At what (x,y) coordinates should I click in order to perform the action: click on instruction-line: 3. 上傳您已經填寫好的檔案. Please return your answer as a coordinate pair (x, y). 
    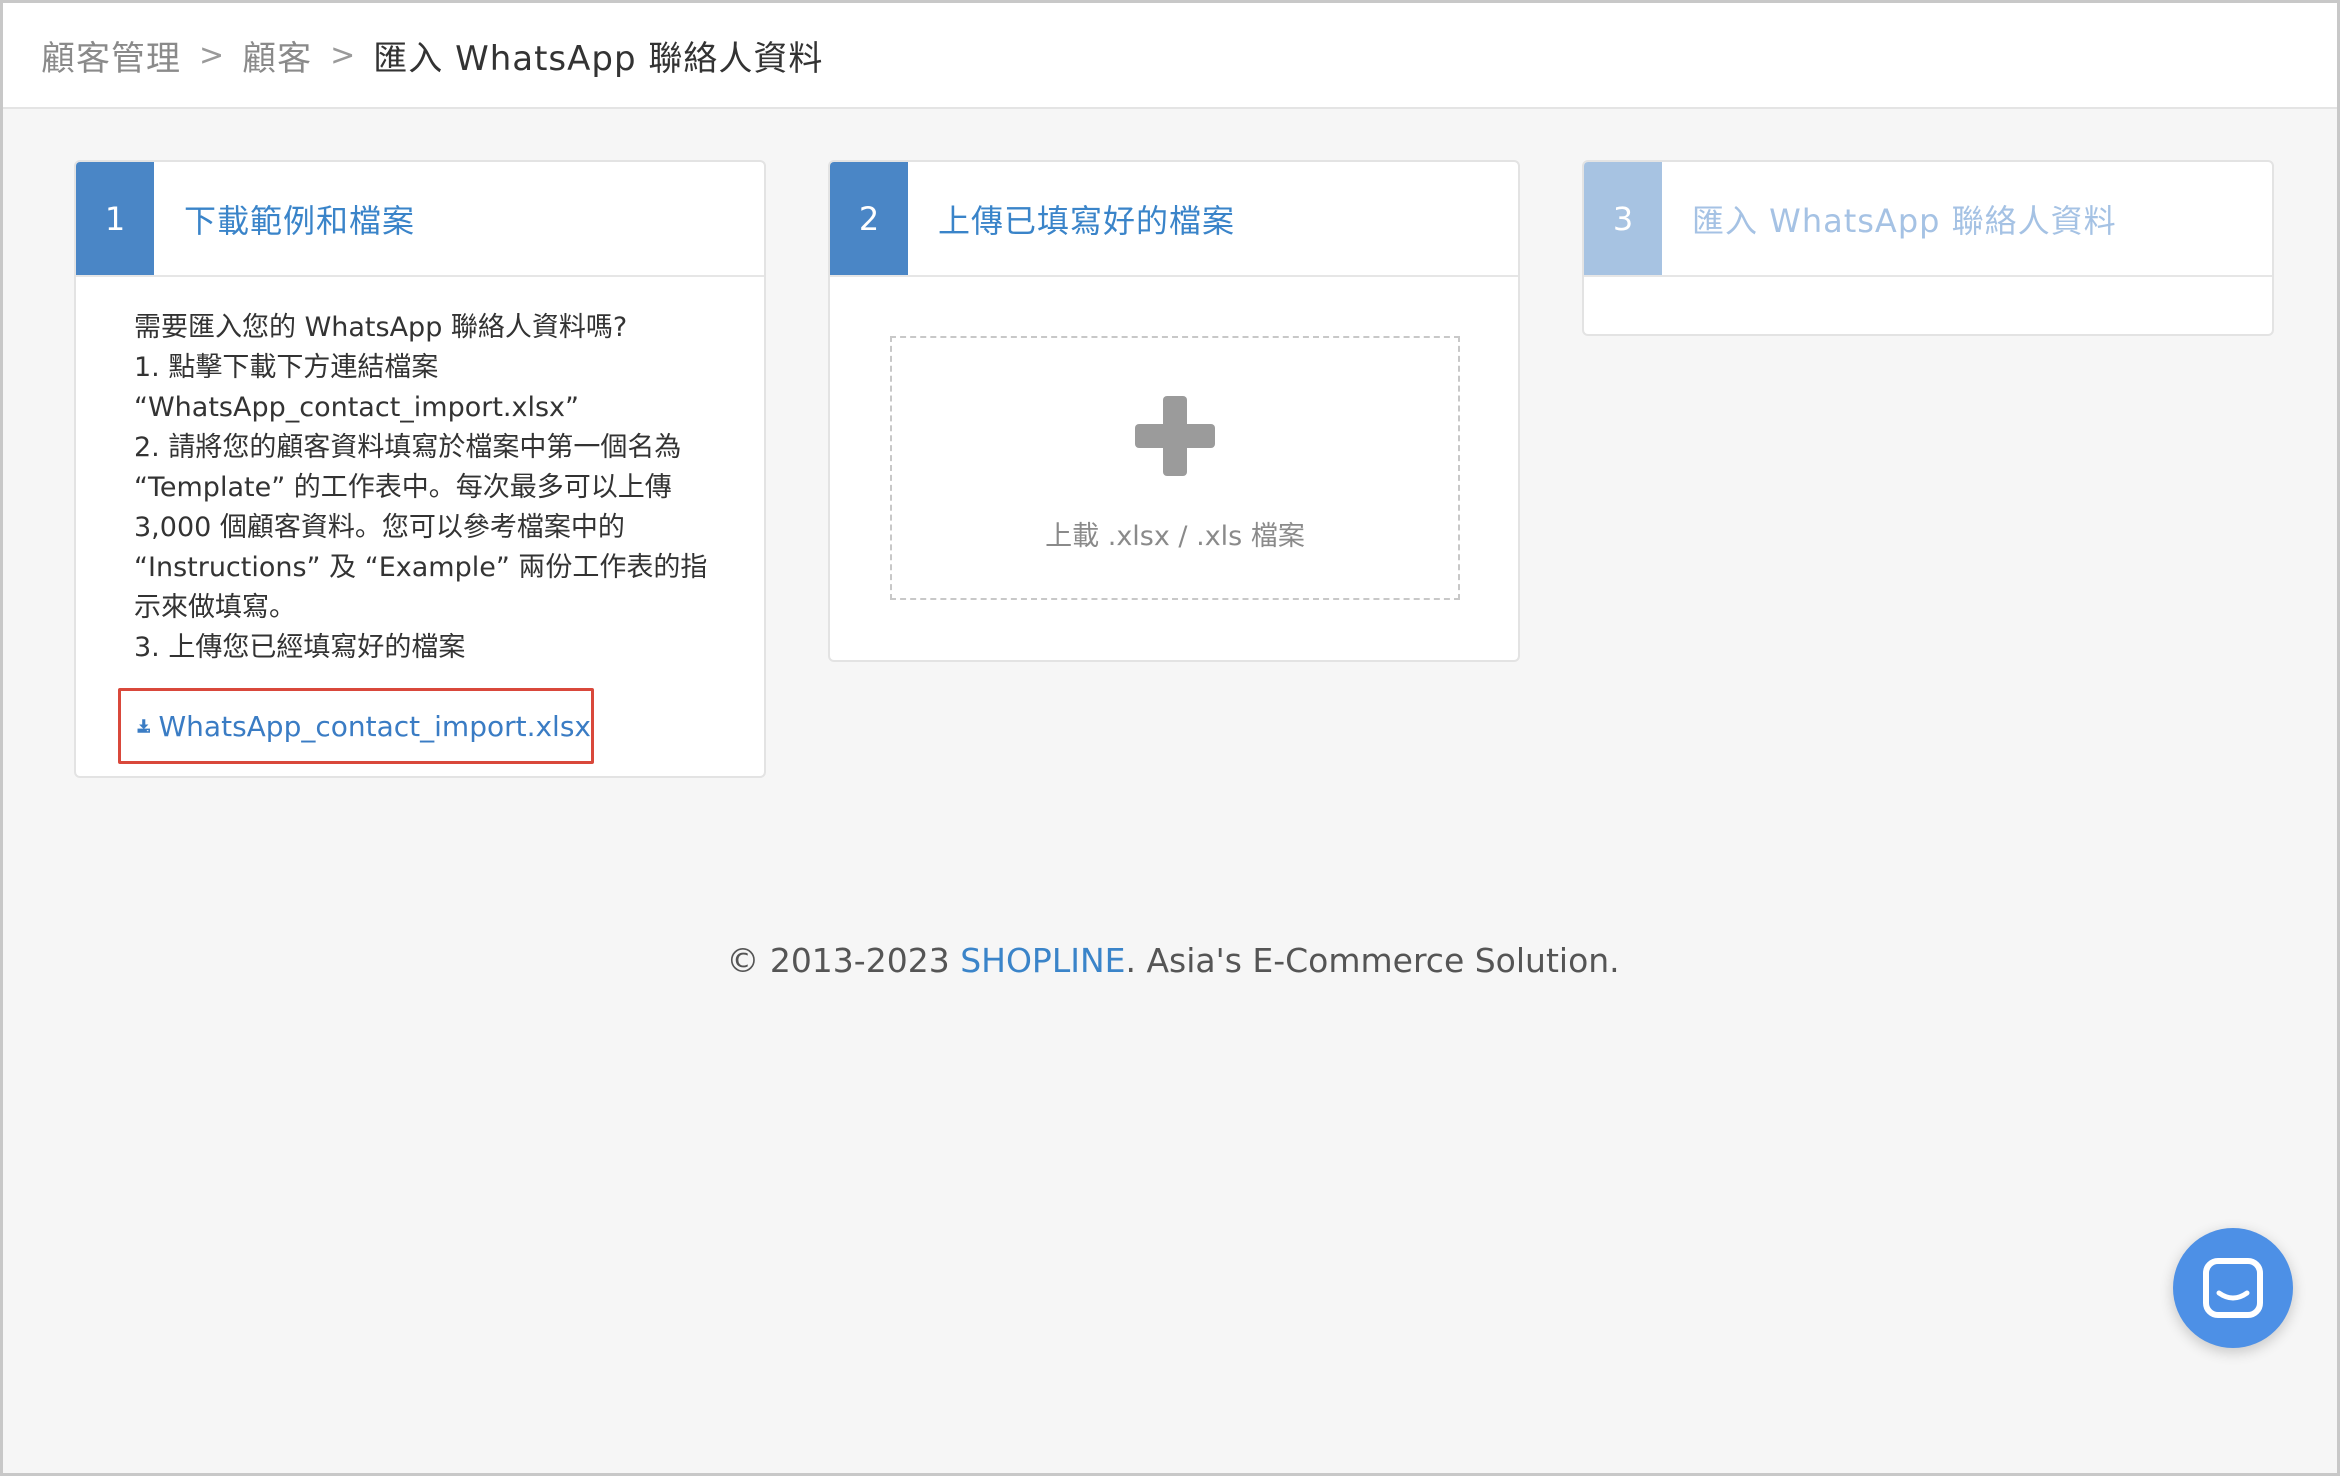
    Looking at the image, I should click on (300, 647).